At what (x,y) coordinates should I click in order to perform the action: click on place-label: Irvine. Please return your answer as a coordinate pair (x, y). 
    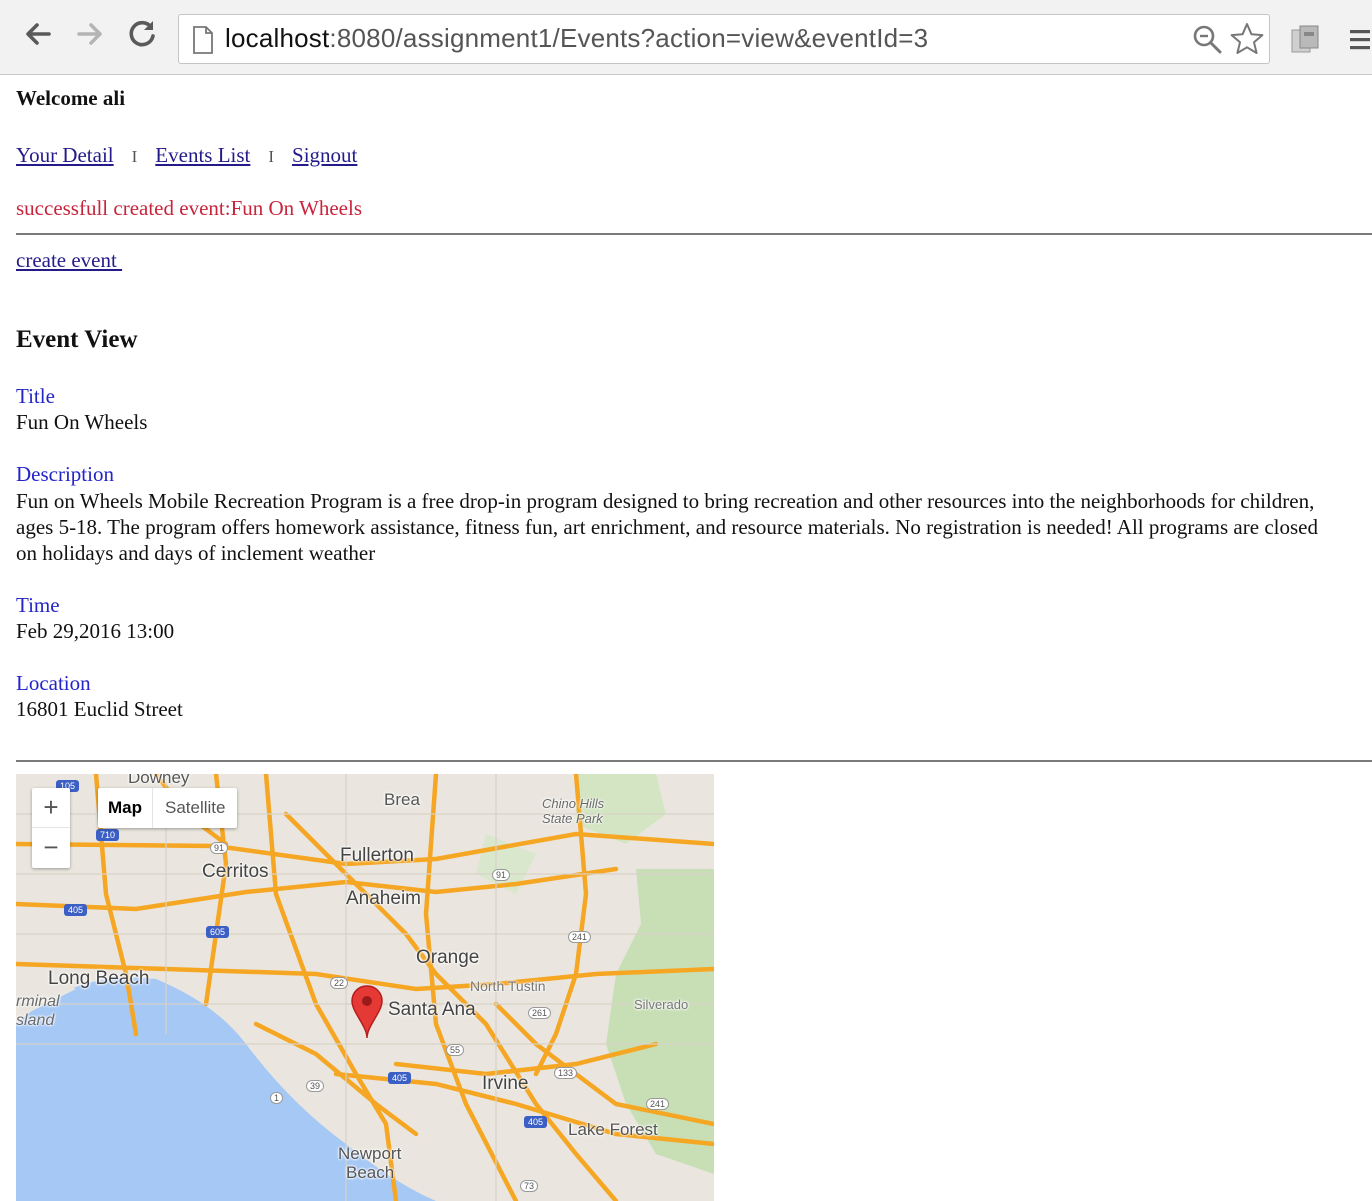
    Looking at the image, I should click on (505, 1083).